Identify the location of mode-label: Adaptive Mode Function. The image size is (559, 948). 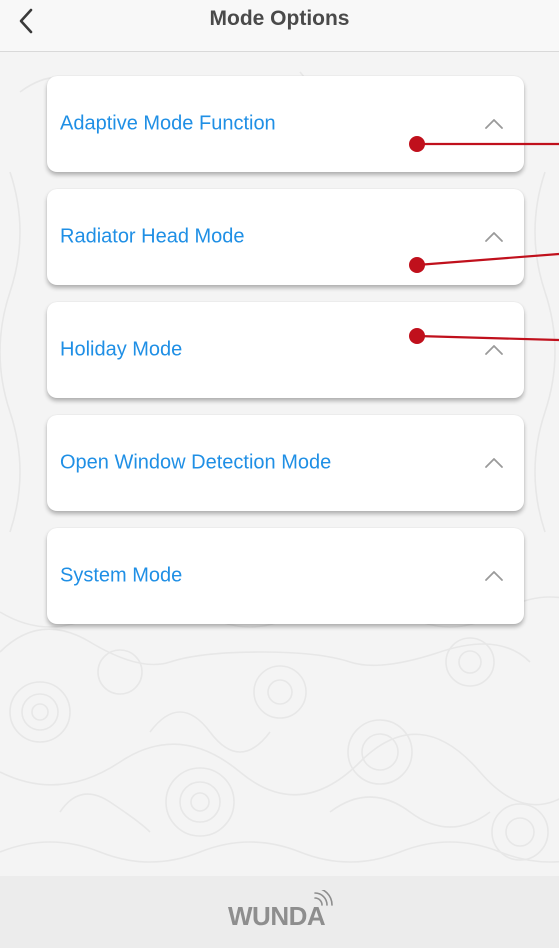
(168, 123).